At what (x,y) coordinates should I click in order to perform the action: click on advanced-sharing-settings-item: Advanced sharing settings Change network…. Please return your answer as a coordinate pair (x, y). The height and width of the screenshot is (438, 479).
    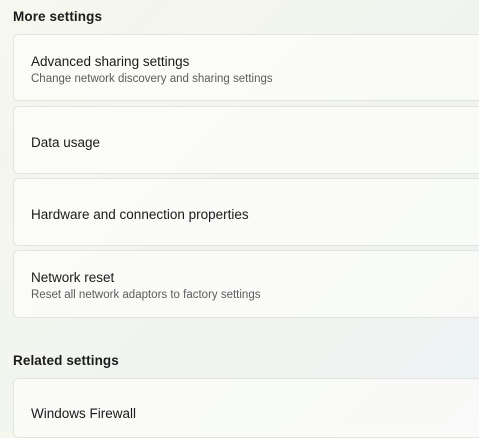
    Looking at the image, I should click on (246, 67).